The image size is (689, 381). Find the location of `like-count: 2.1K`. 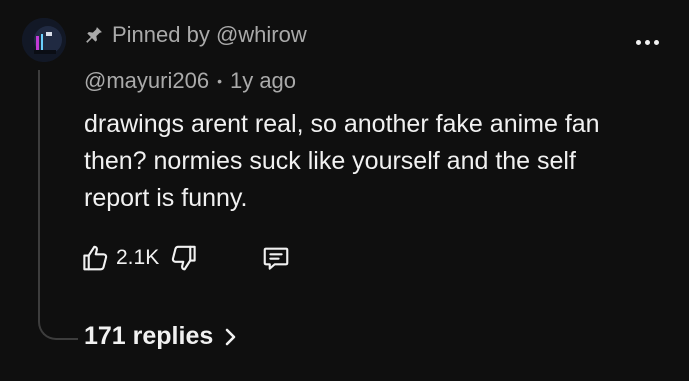

like-count: 2.1K is located at coordinates (138, 257).